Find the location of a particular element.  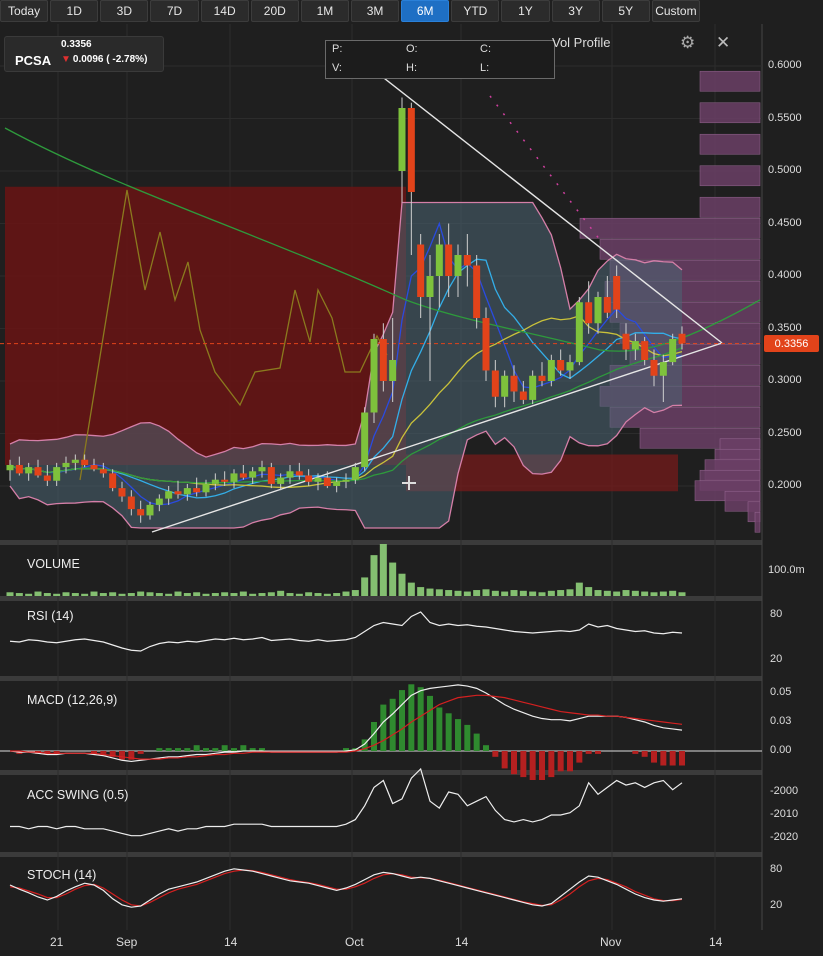

close-icon: ✕ is located at coordinates (723, 43).